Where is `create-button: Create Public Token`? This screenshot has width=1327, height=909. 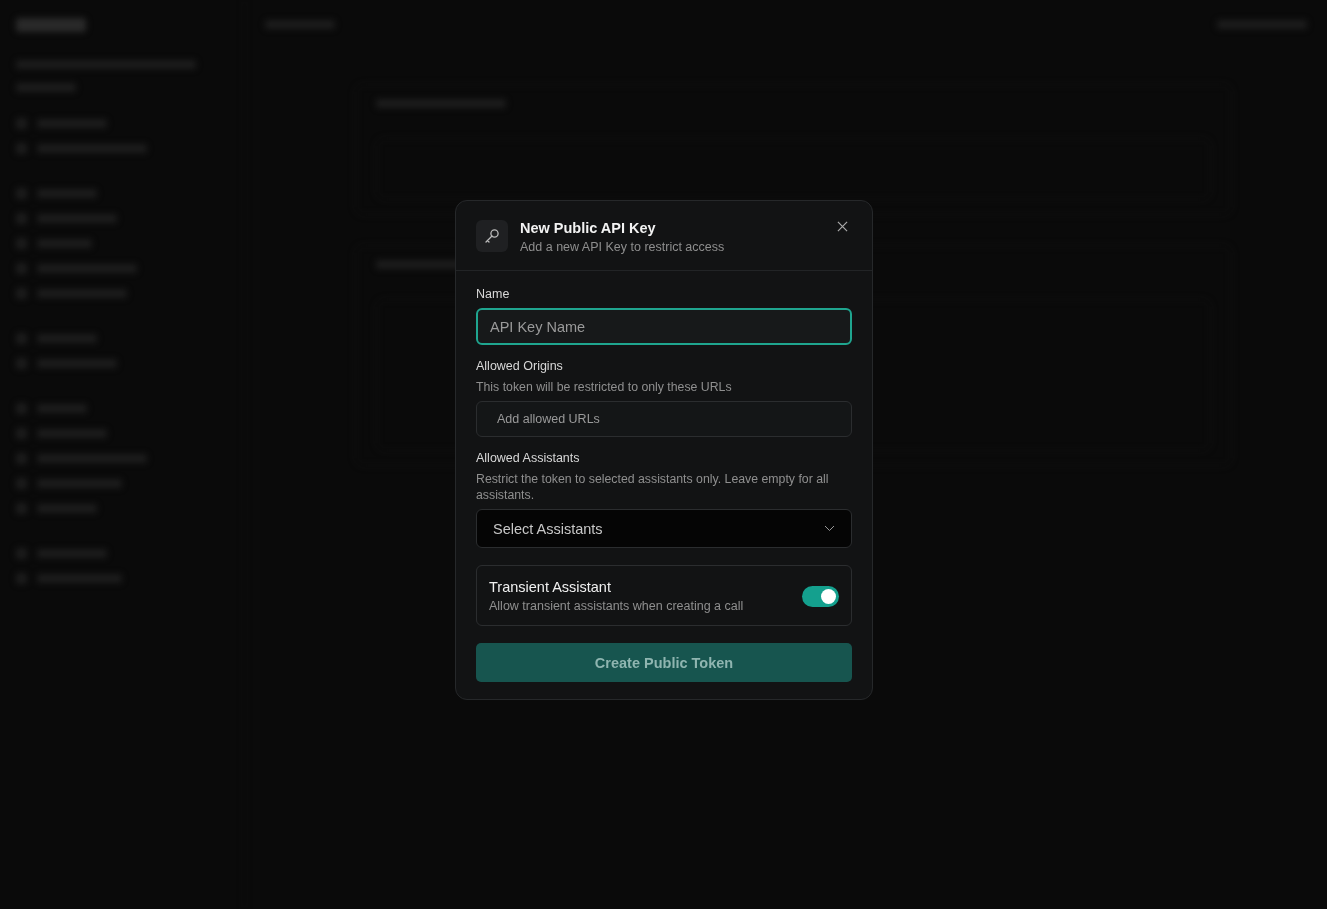 create-button: Create Public Token is located at coordinates (664, 662).